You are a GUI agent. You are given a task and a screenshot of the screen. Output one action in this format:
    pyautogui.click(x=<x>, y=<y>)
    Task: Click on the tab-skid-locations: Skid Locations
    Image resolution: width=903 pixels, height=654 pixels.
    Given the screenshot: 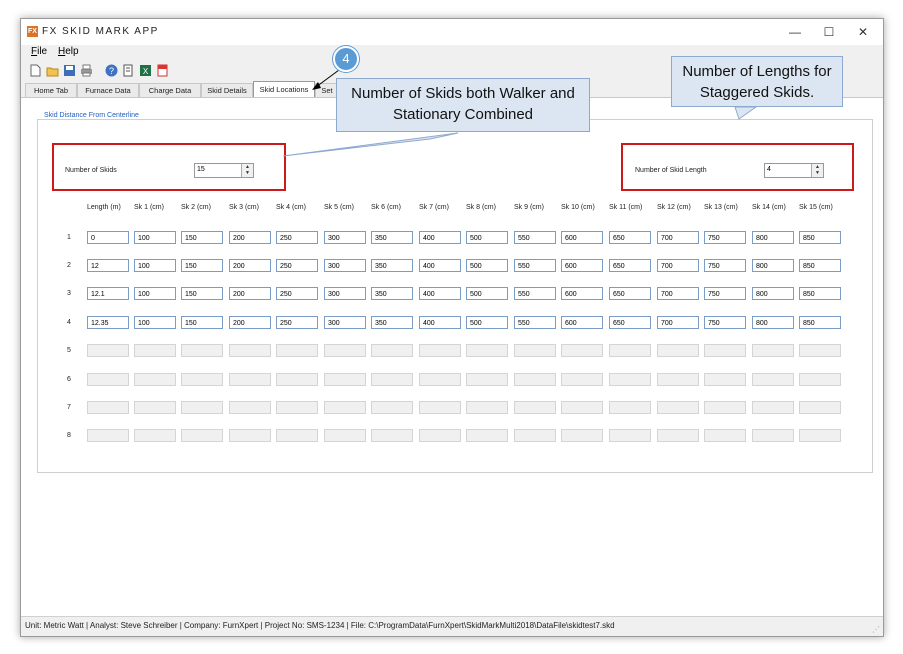 What is the action you would take?
    pyautogui.click(x=284, y=89)
    